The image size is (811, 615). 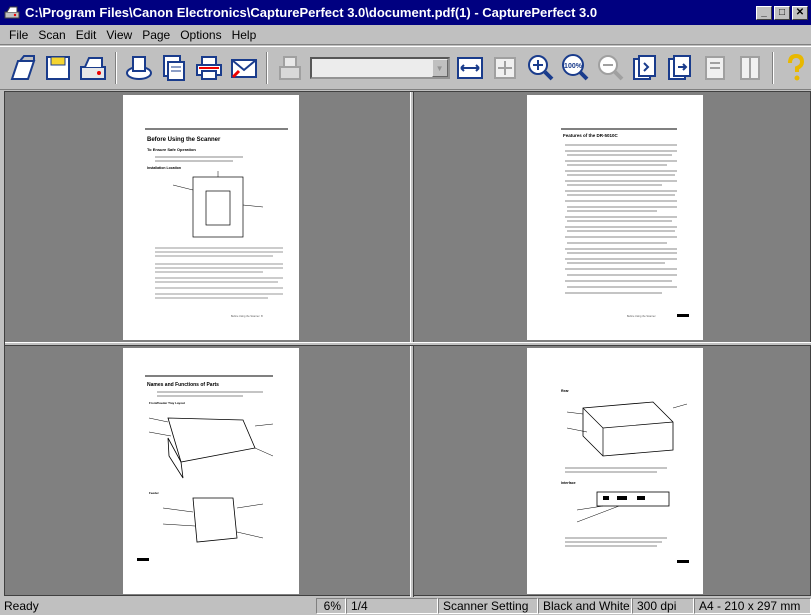 I want to click on page-next-icon, so click(x=680, y=68).